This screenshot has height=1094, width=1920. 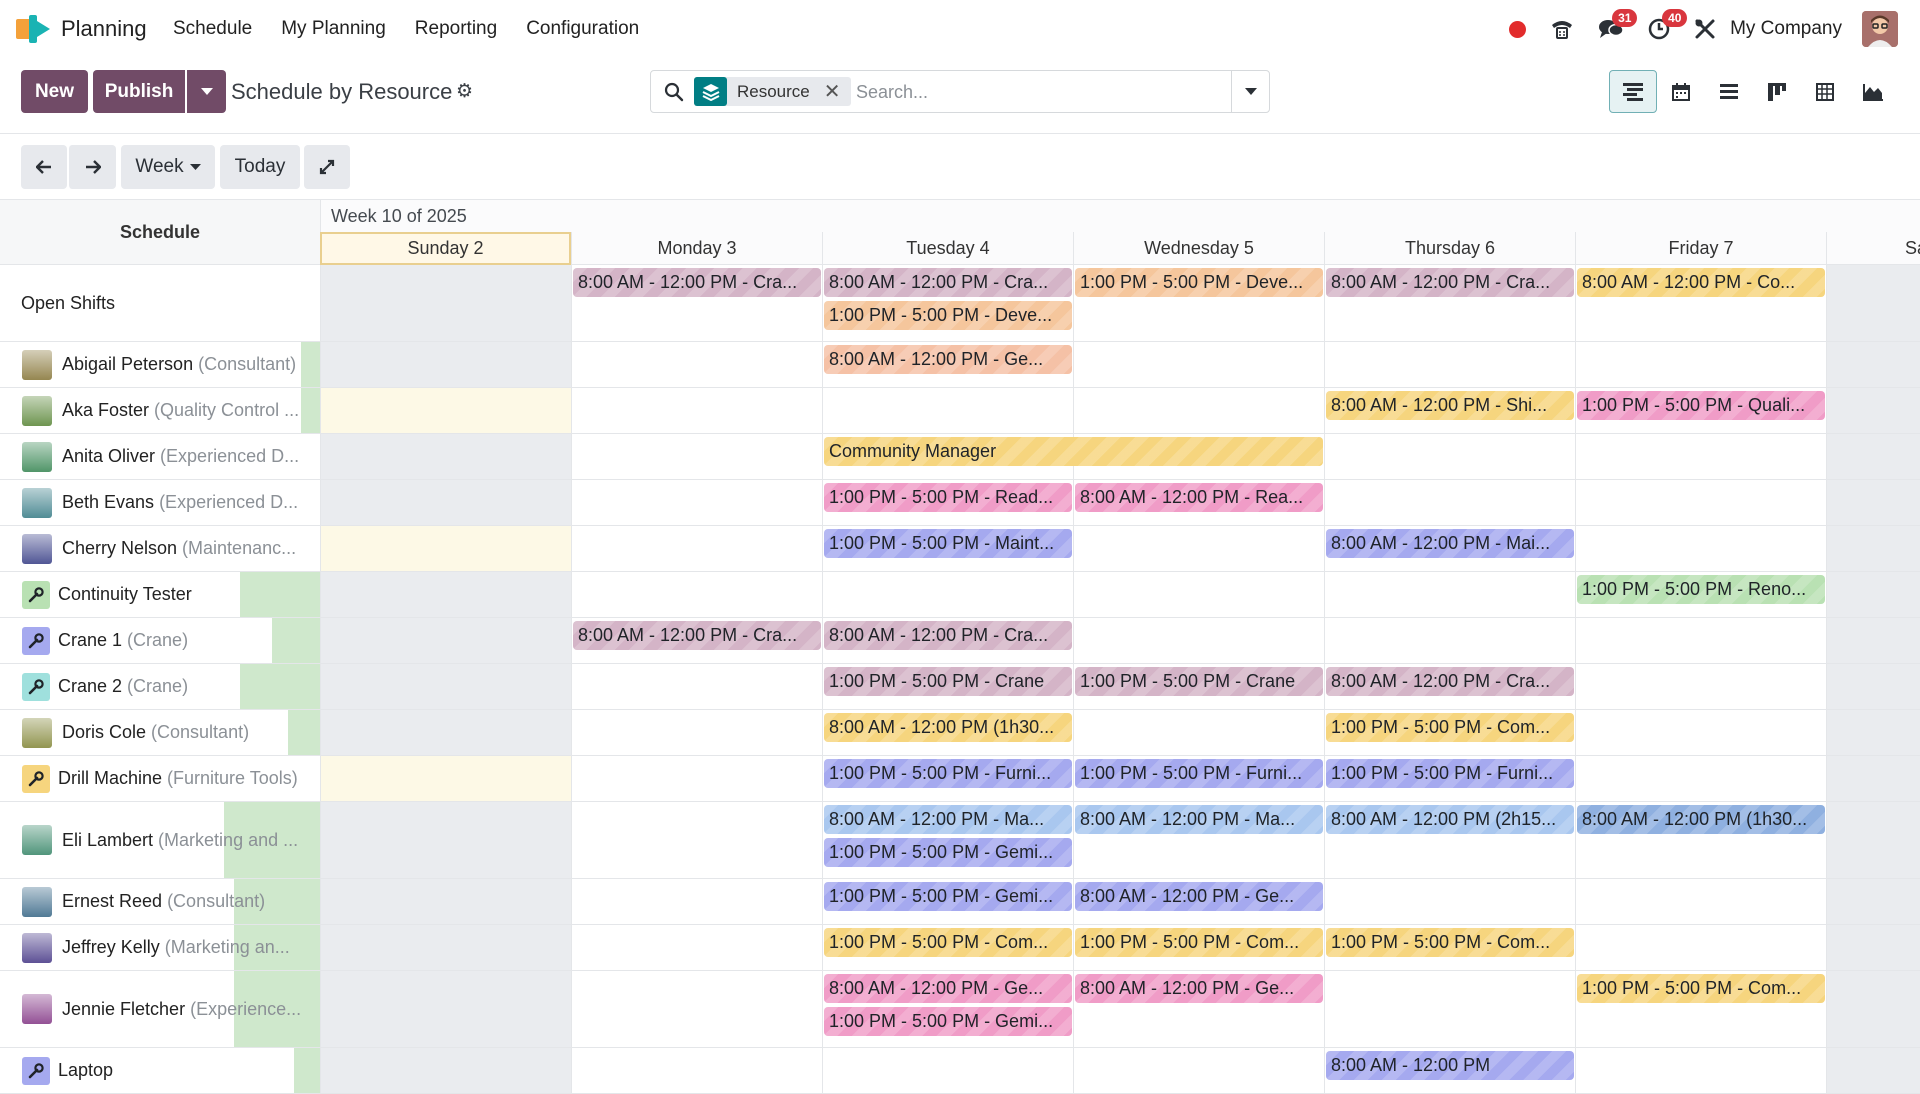 I want to click on menu-item-schedule: Schedule, so click(x=212, y=29).